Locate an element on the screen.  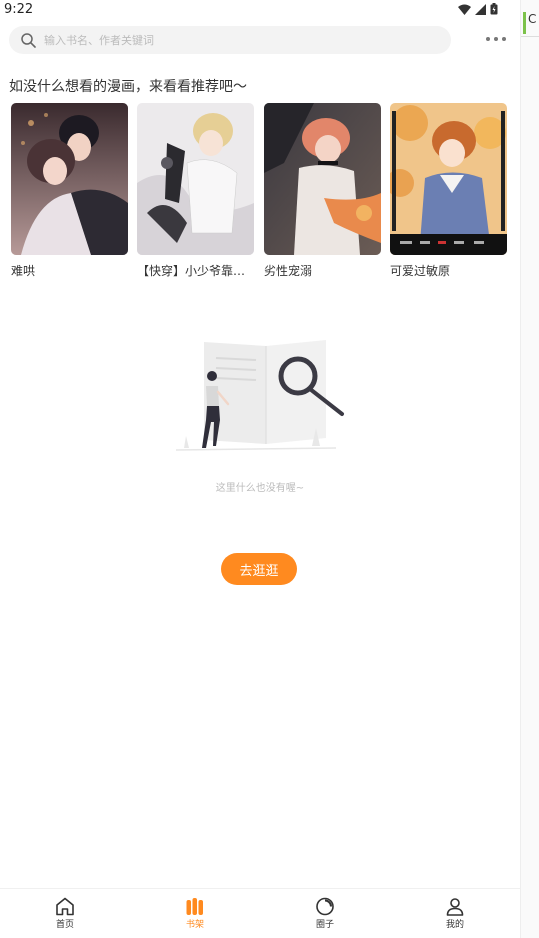
tab-home: 首页 is located at coordinates (65, 913).